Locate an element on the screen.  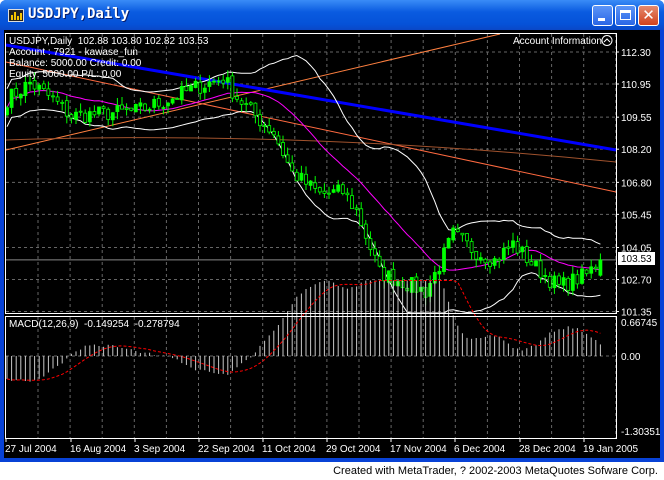
price-axis-label: 109.55 is located at coordinates (636, 118).